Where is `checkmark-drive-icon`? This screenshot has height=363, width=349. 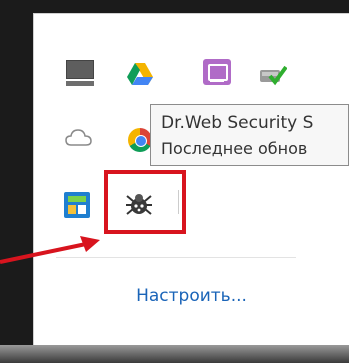 checkmark-drive-icon is located at coordinates (273, 76).